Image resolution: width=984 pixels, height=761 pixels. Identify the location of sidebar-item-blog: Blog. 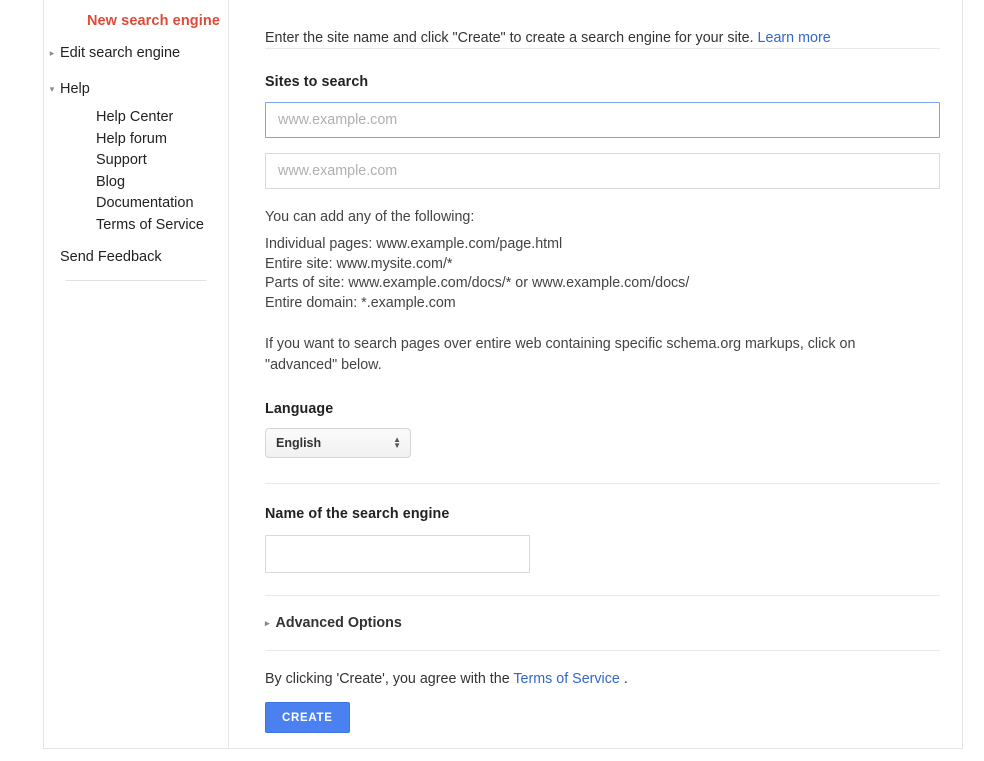
(136, 183).